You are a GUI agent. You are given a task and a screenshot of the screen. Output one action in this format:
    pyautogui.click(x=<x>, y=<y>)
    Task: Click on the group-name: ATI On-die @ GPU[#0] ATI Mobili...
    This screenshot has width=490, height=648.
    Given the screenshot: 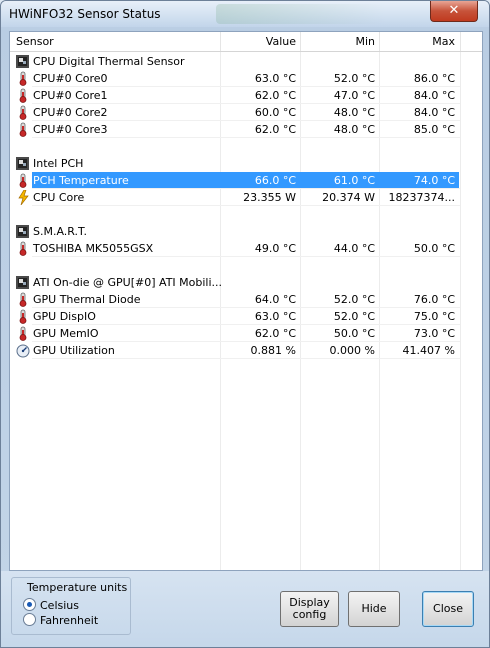 What is the action you would take?
    pyautogui.click(x=128, y=282)
    